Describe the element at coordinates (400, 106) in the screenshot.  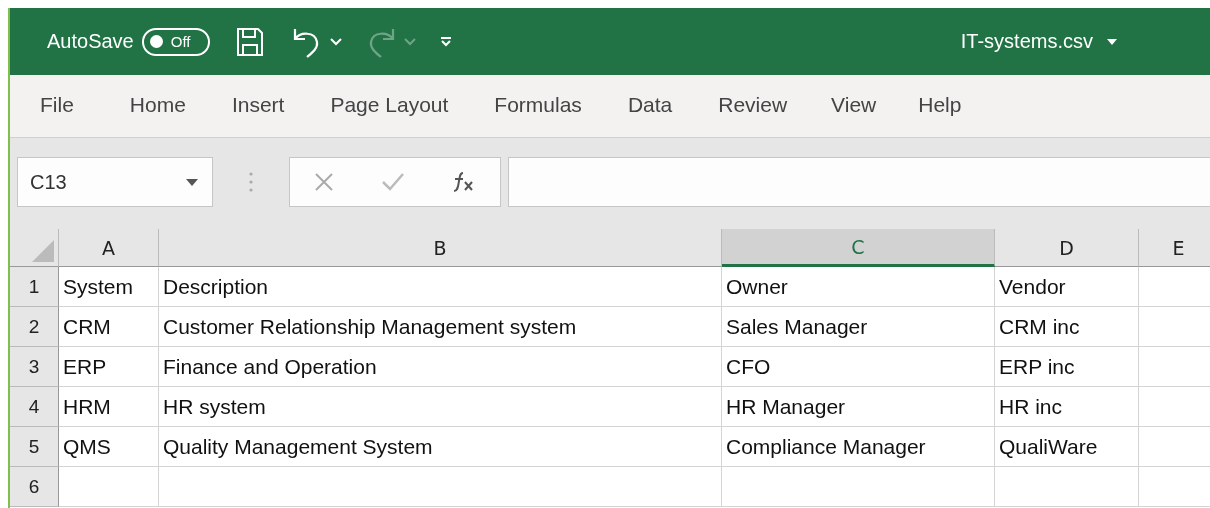
I see `ribbon-tab: Page Layout` at that location.